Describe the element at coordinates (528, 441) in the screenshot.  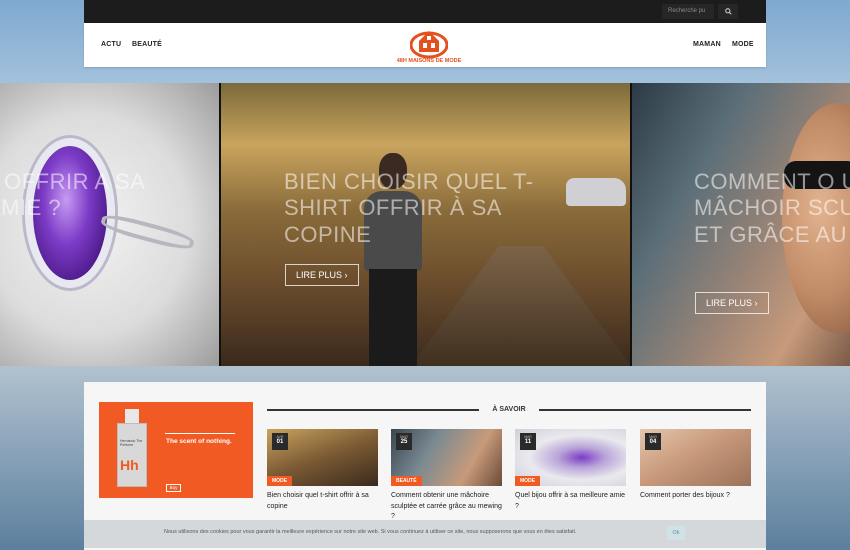
I see `date-badge: MAR 11` at that location.